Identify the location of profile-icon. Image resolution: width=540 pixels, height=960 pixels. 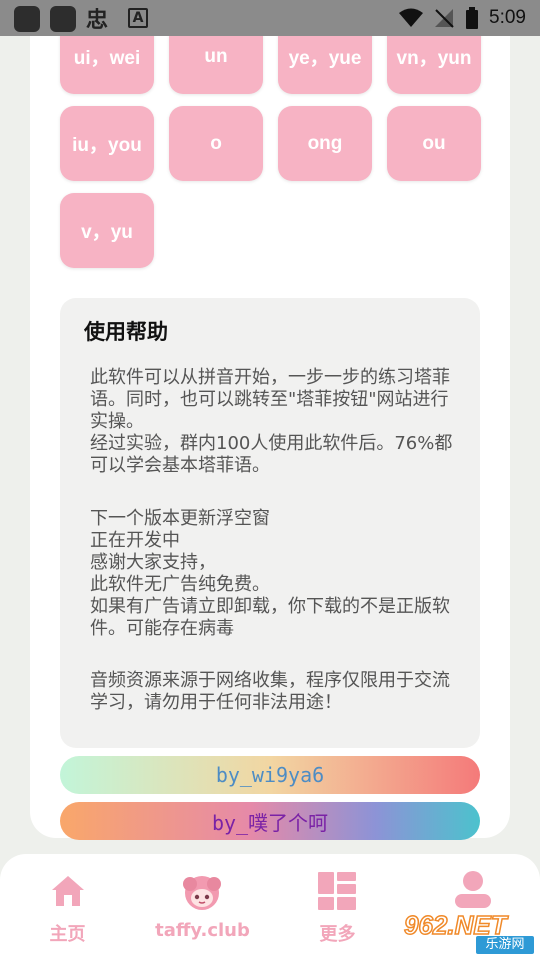
(473, 889).